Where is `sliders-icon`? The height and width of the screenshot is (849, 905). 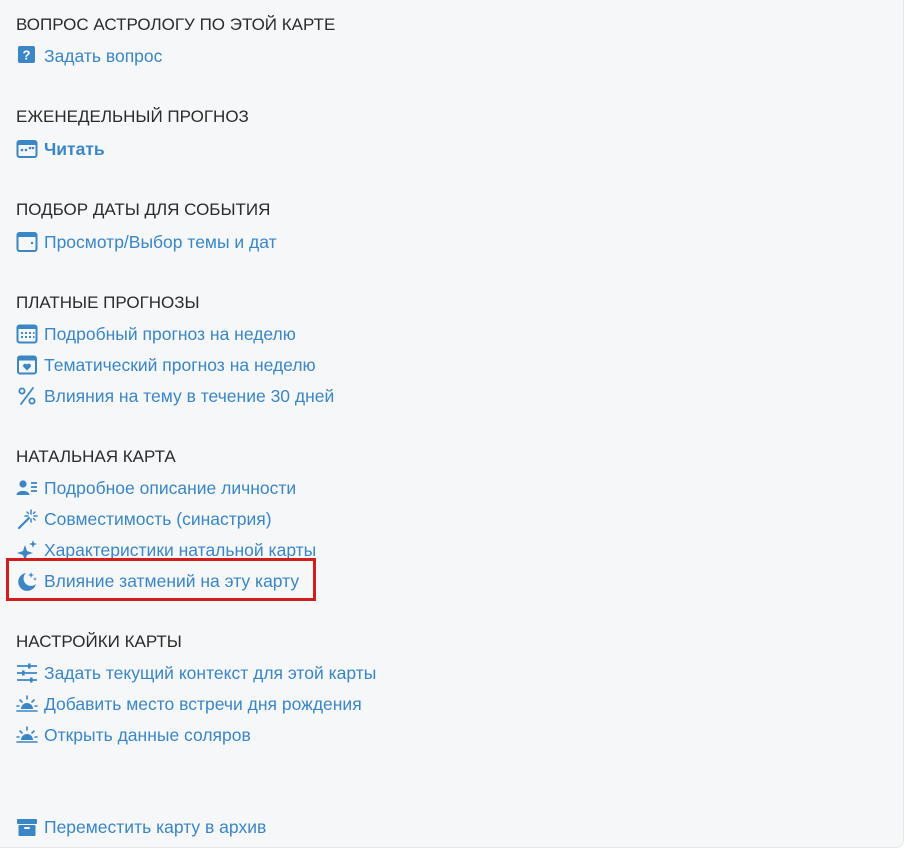 sliders-icon is located at coordinates (27, 673).